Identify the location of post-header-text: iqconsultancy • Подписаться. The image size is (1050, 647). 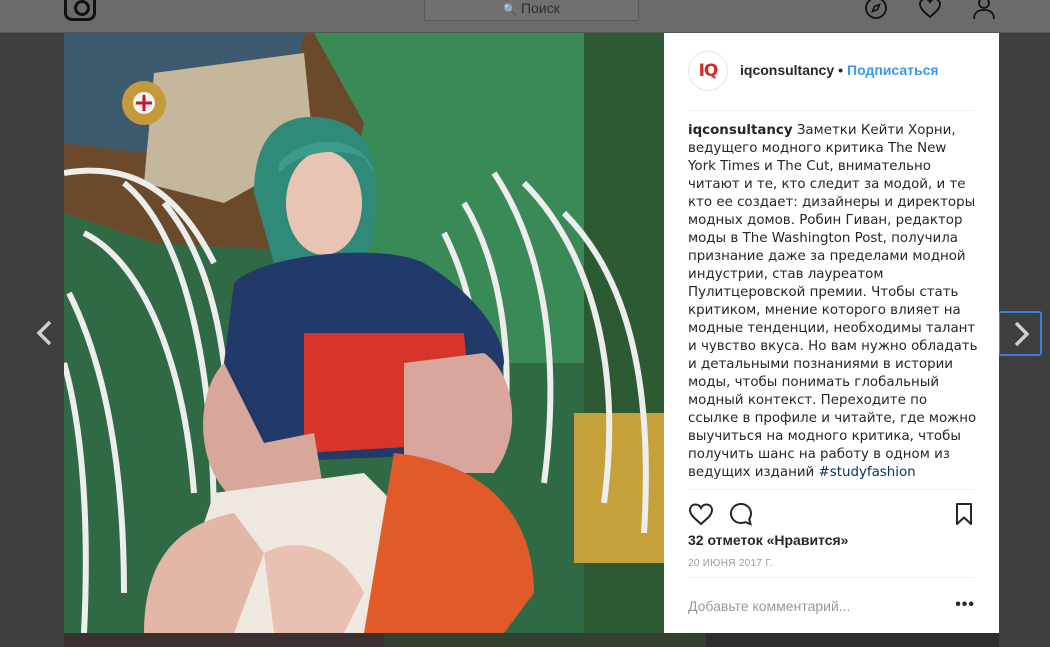
(839, 70).